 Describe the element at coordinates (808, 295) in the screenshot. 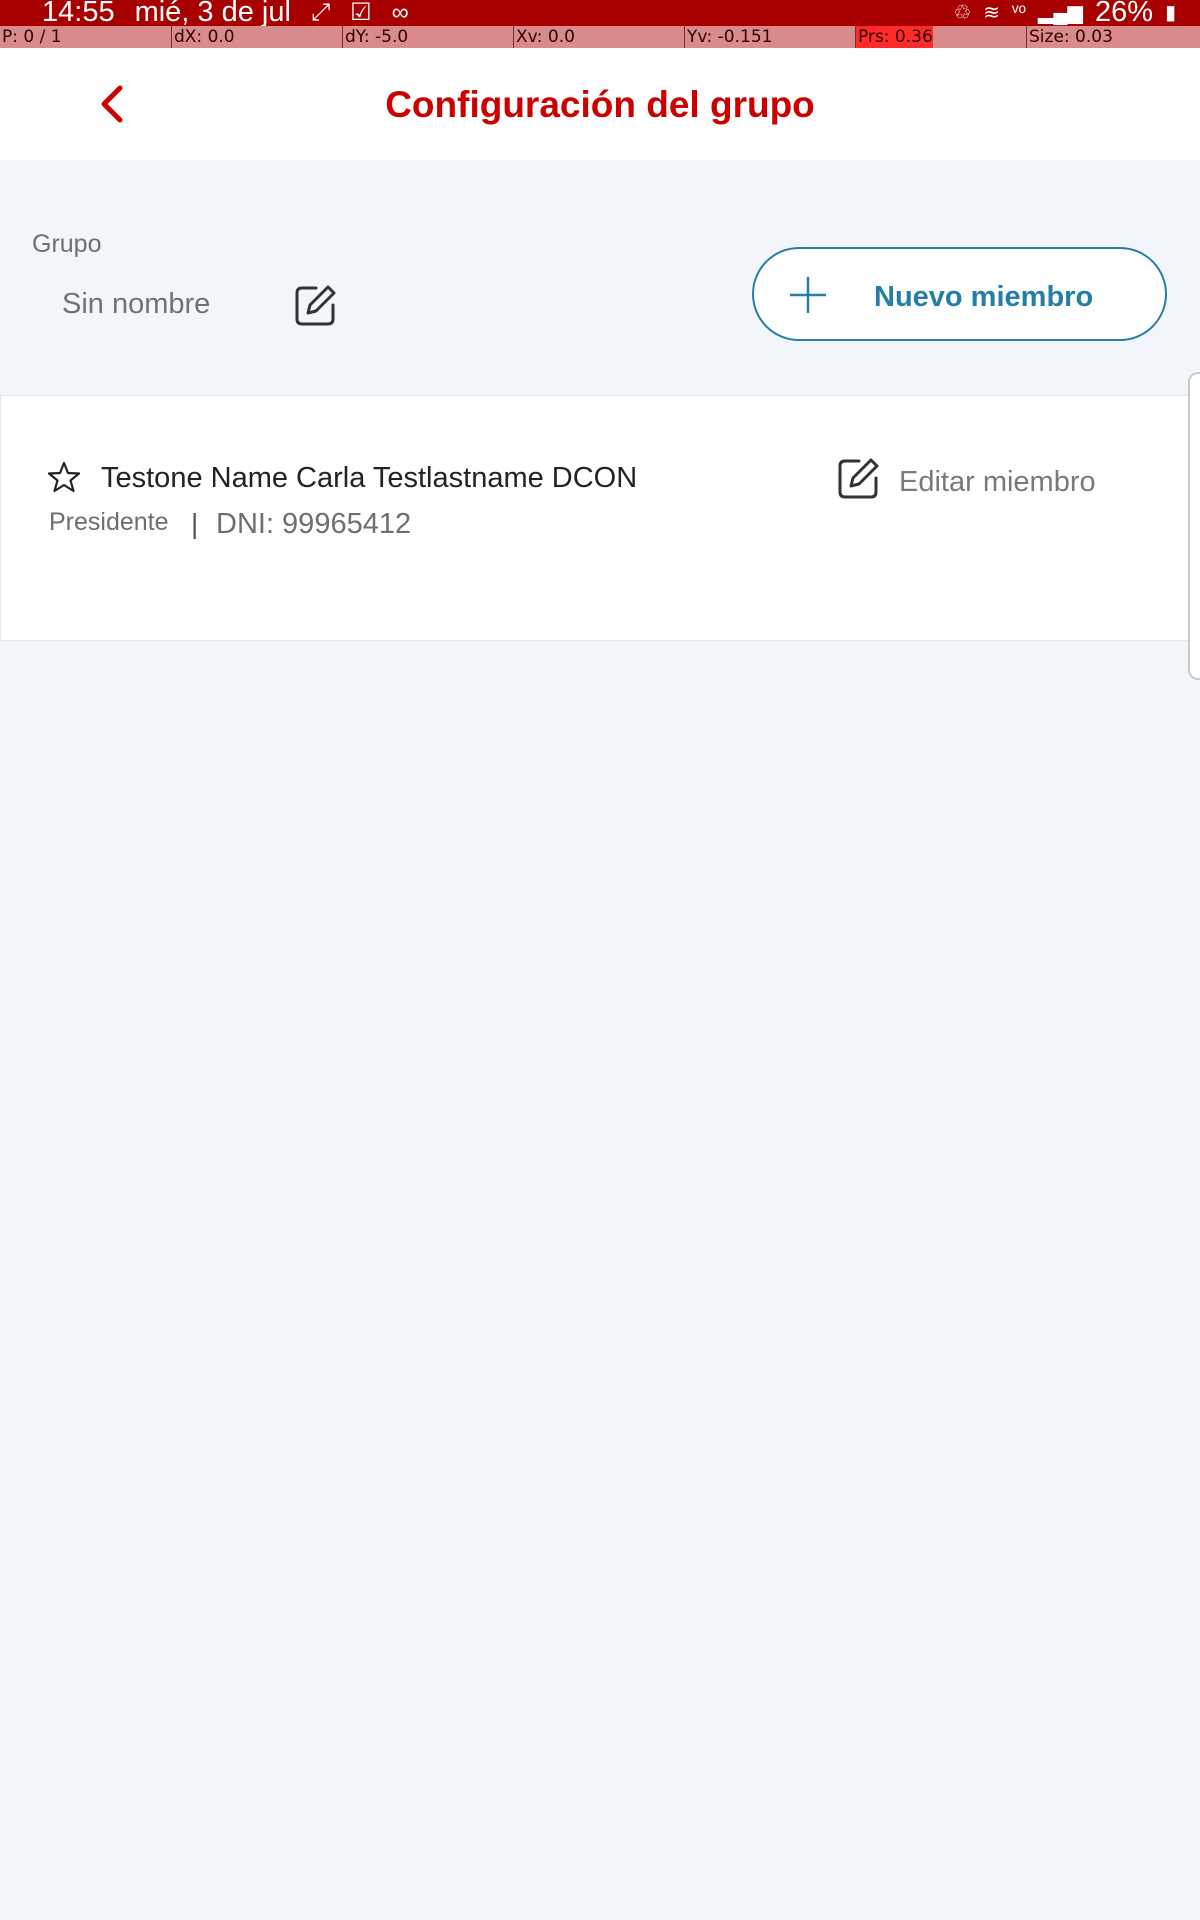

I see `plus-icon` at that location.